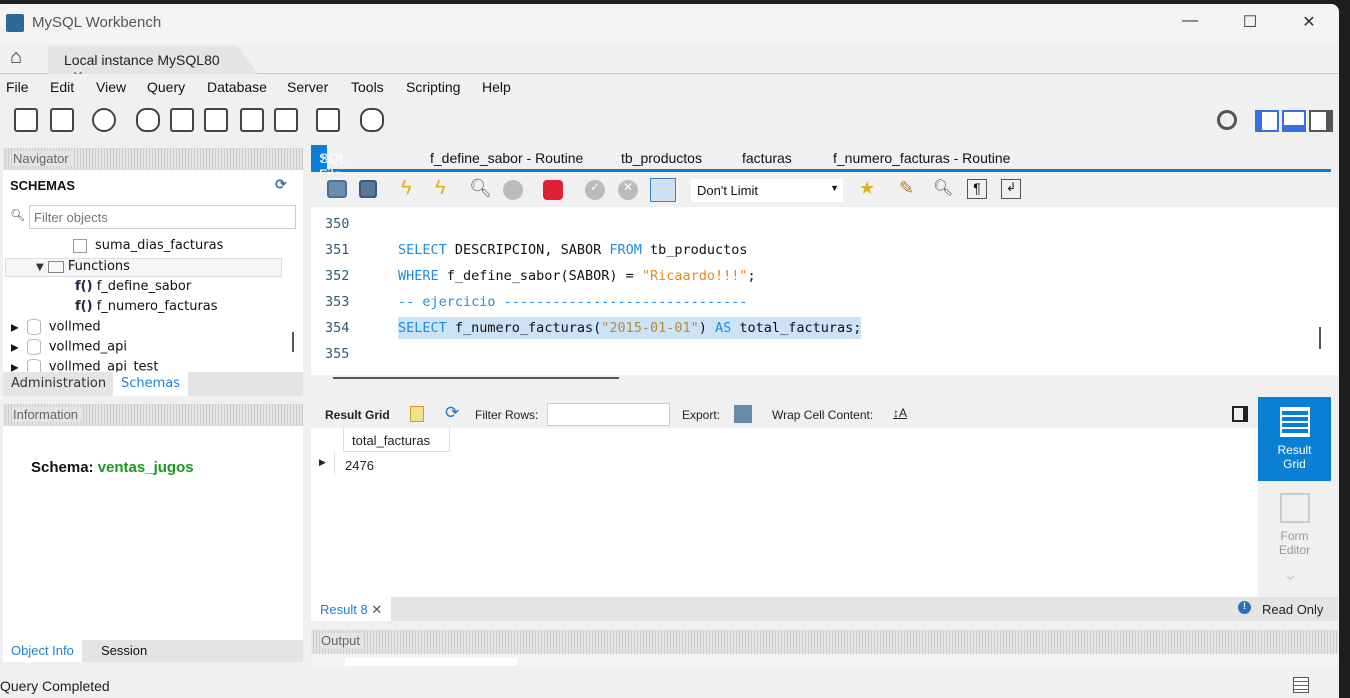 Image resolution: width=1350 pixels, height=698 pixels. I want to click on info-icon: !, so click(1244, 607).